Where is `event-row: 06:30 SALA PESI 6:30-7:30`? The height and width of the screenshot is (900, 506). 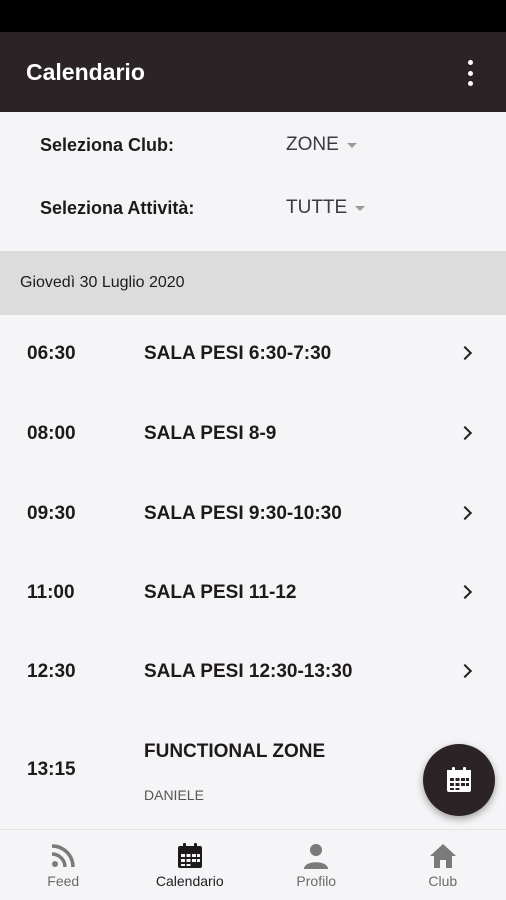 event-row: 06:30 SALA PESI 6:30-7:30 is located at coordinates (253, 354).